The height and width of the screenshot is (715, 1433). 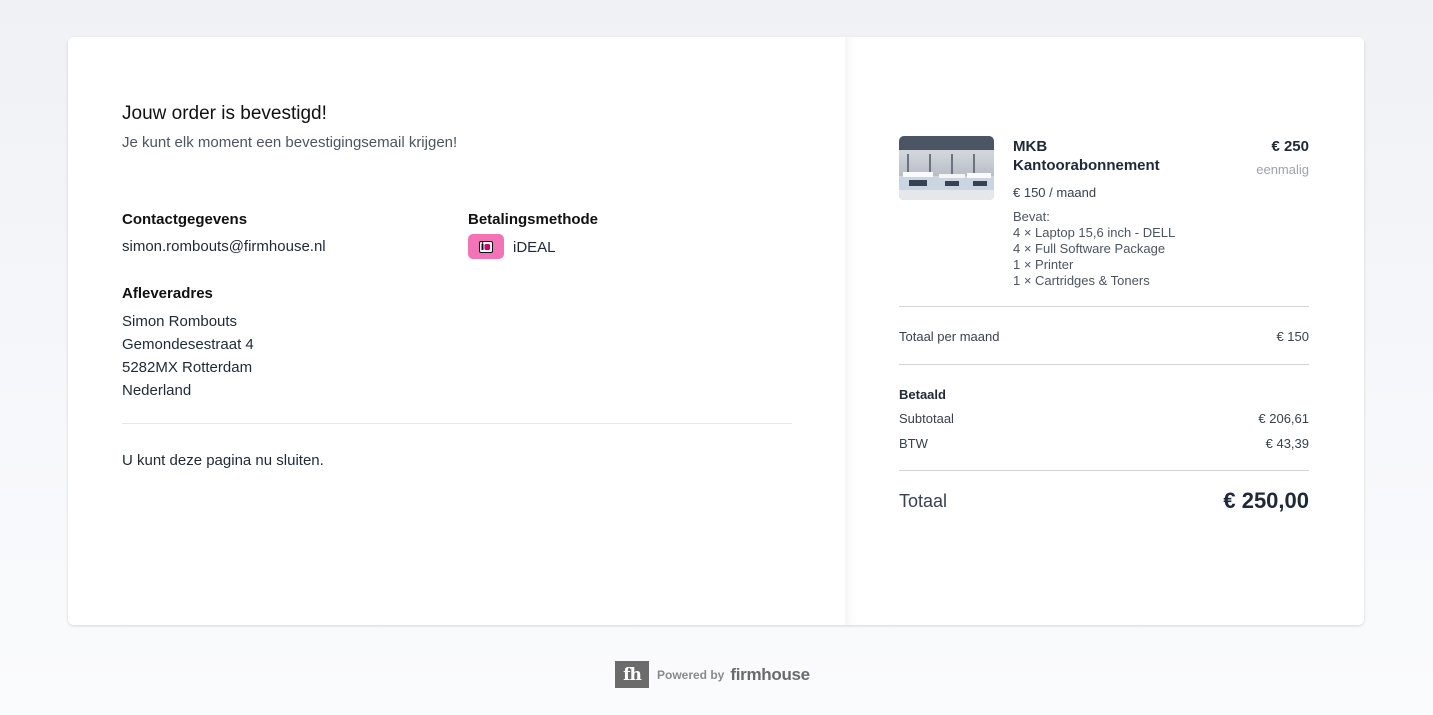 I want to click on subtotal-label: Subtotaal, so click(x=926, y=418).